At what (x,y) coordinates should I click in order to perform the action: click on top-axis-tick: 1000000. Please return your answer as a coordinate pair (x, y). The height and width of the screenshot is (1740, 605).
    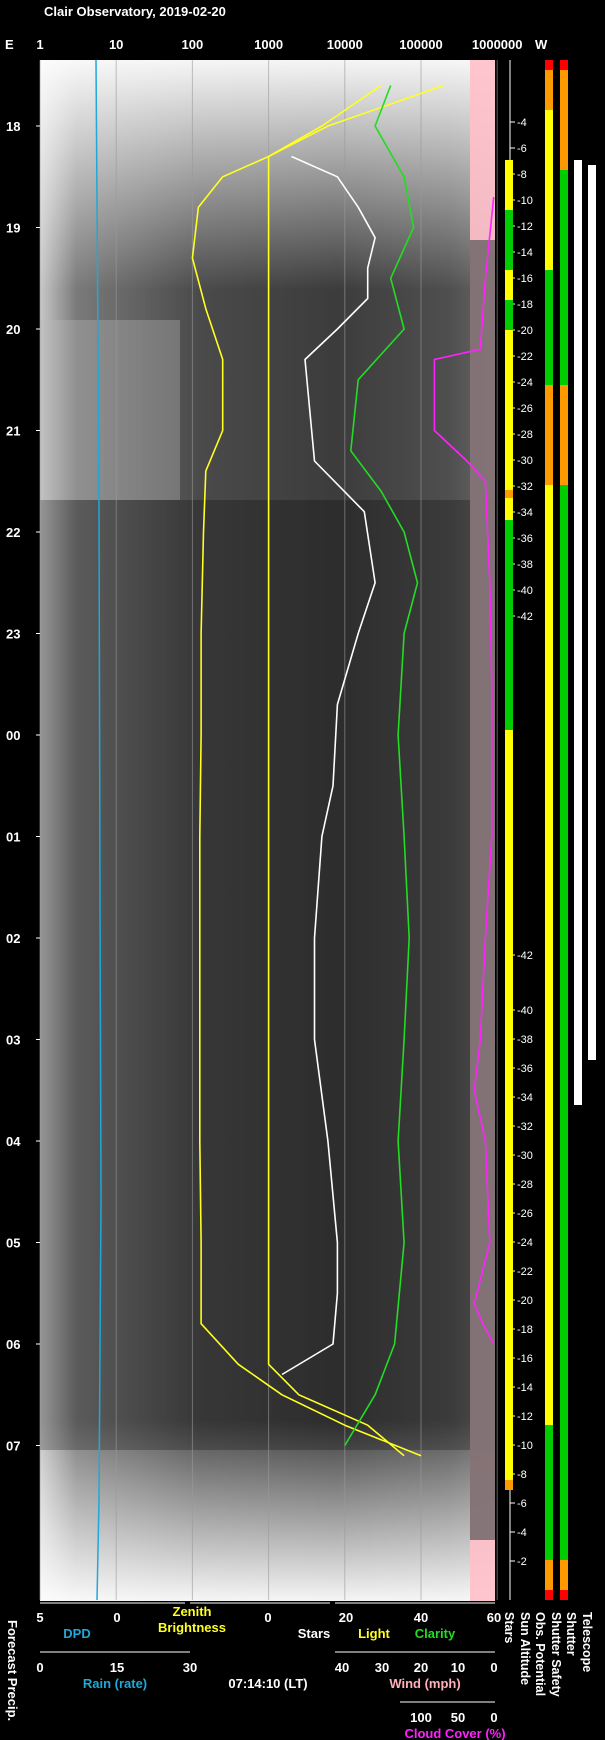
    Looking at the image, I should click on (497, 44).